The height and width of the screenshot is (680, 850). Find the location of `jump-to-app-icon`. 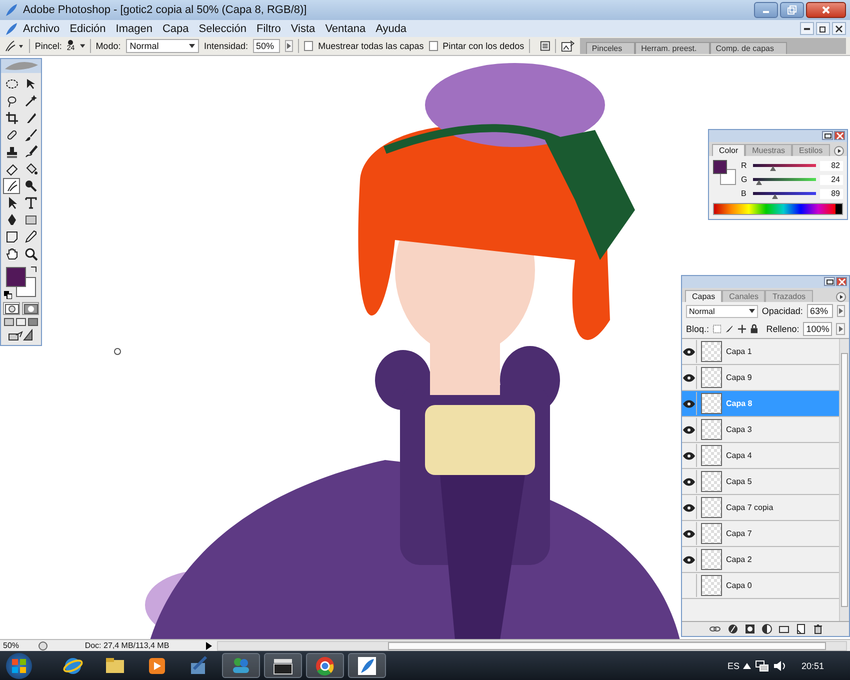

jump-to-app-icon is located at coordinates (21, 335).